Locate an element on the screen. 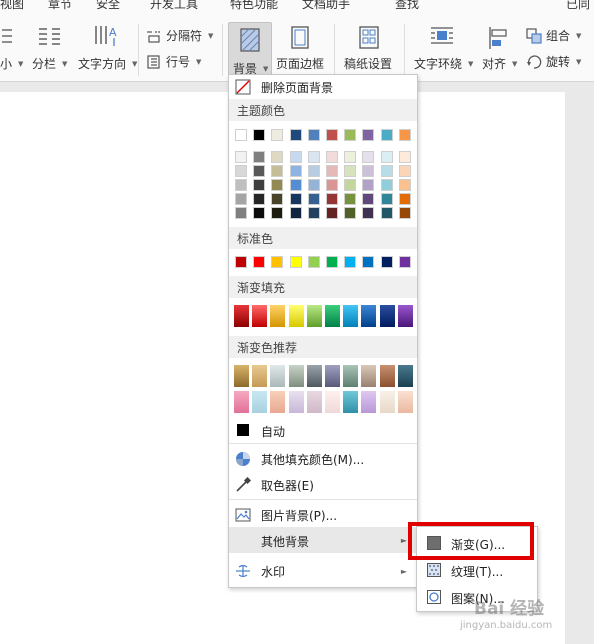 The image size is (594, 644). text-wrap-button: 文字环绕 ▼ is located at coordinates (443, 63).